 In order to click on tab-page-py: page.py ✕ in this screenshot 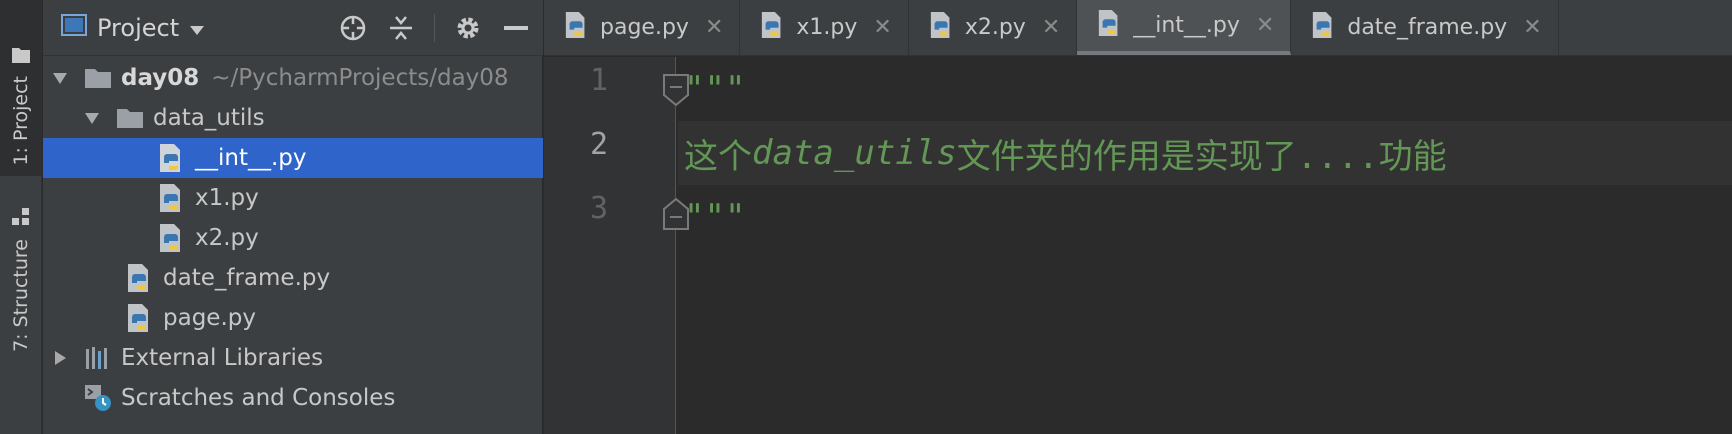, I will do `click(642, 27)`.